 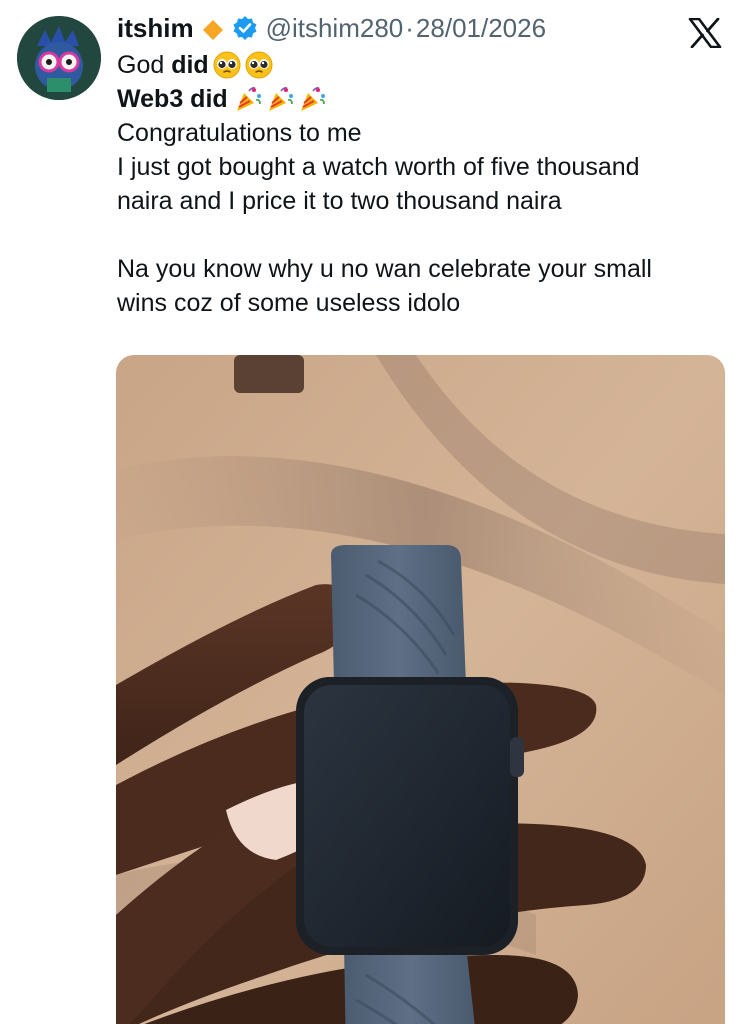 What do you see at coordinates (213, 28) in the screenshot?
I see `orange-diamond-icon` at bounding box center [213, 28].